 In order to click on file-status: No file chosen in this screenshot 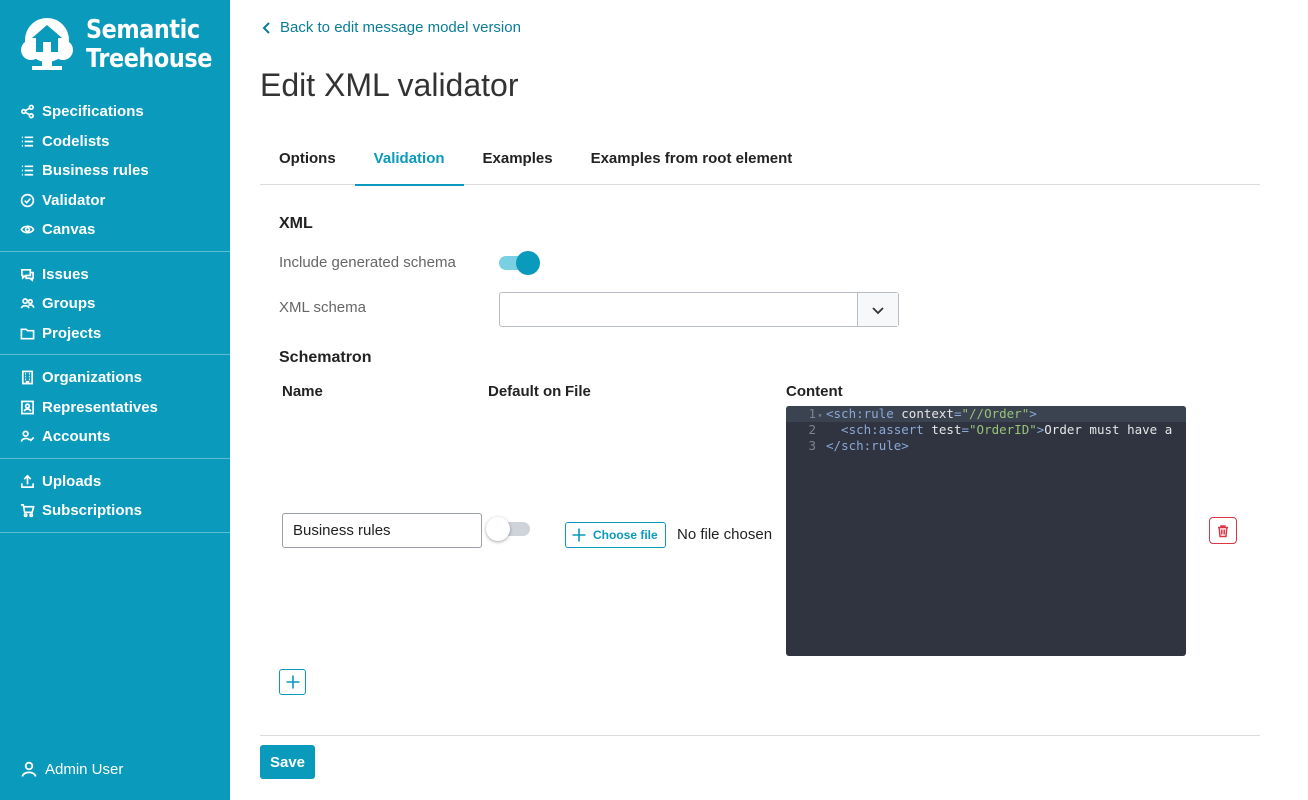, I will do `click(725, 534)`.